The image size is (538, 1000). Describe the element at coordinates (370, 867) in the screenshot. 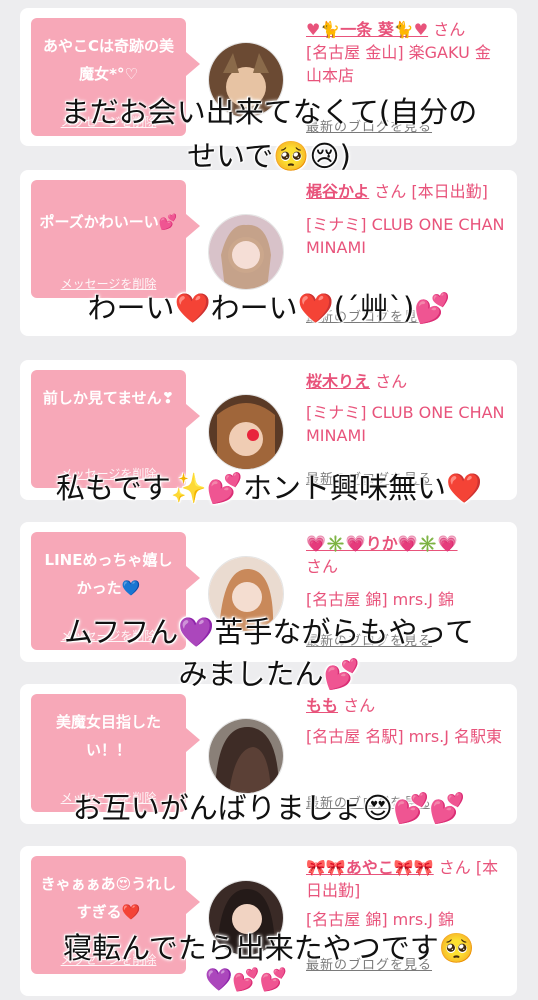

I see `cast-name-link: 🎀🎀あやこ🎀🎀` at that location.